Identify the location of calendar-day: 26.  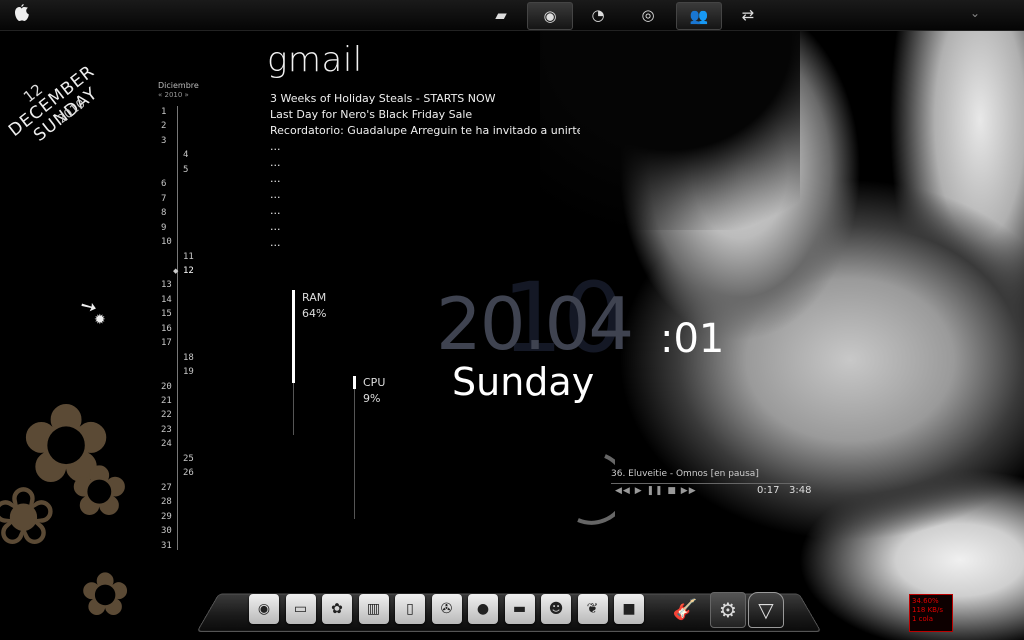
(188, 473).